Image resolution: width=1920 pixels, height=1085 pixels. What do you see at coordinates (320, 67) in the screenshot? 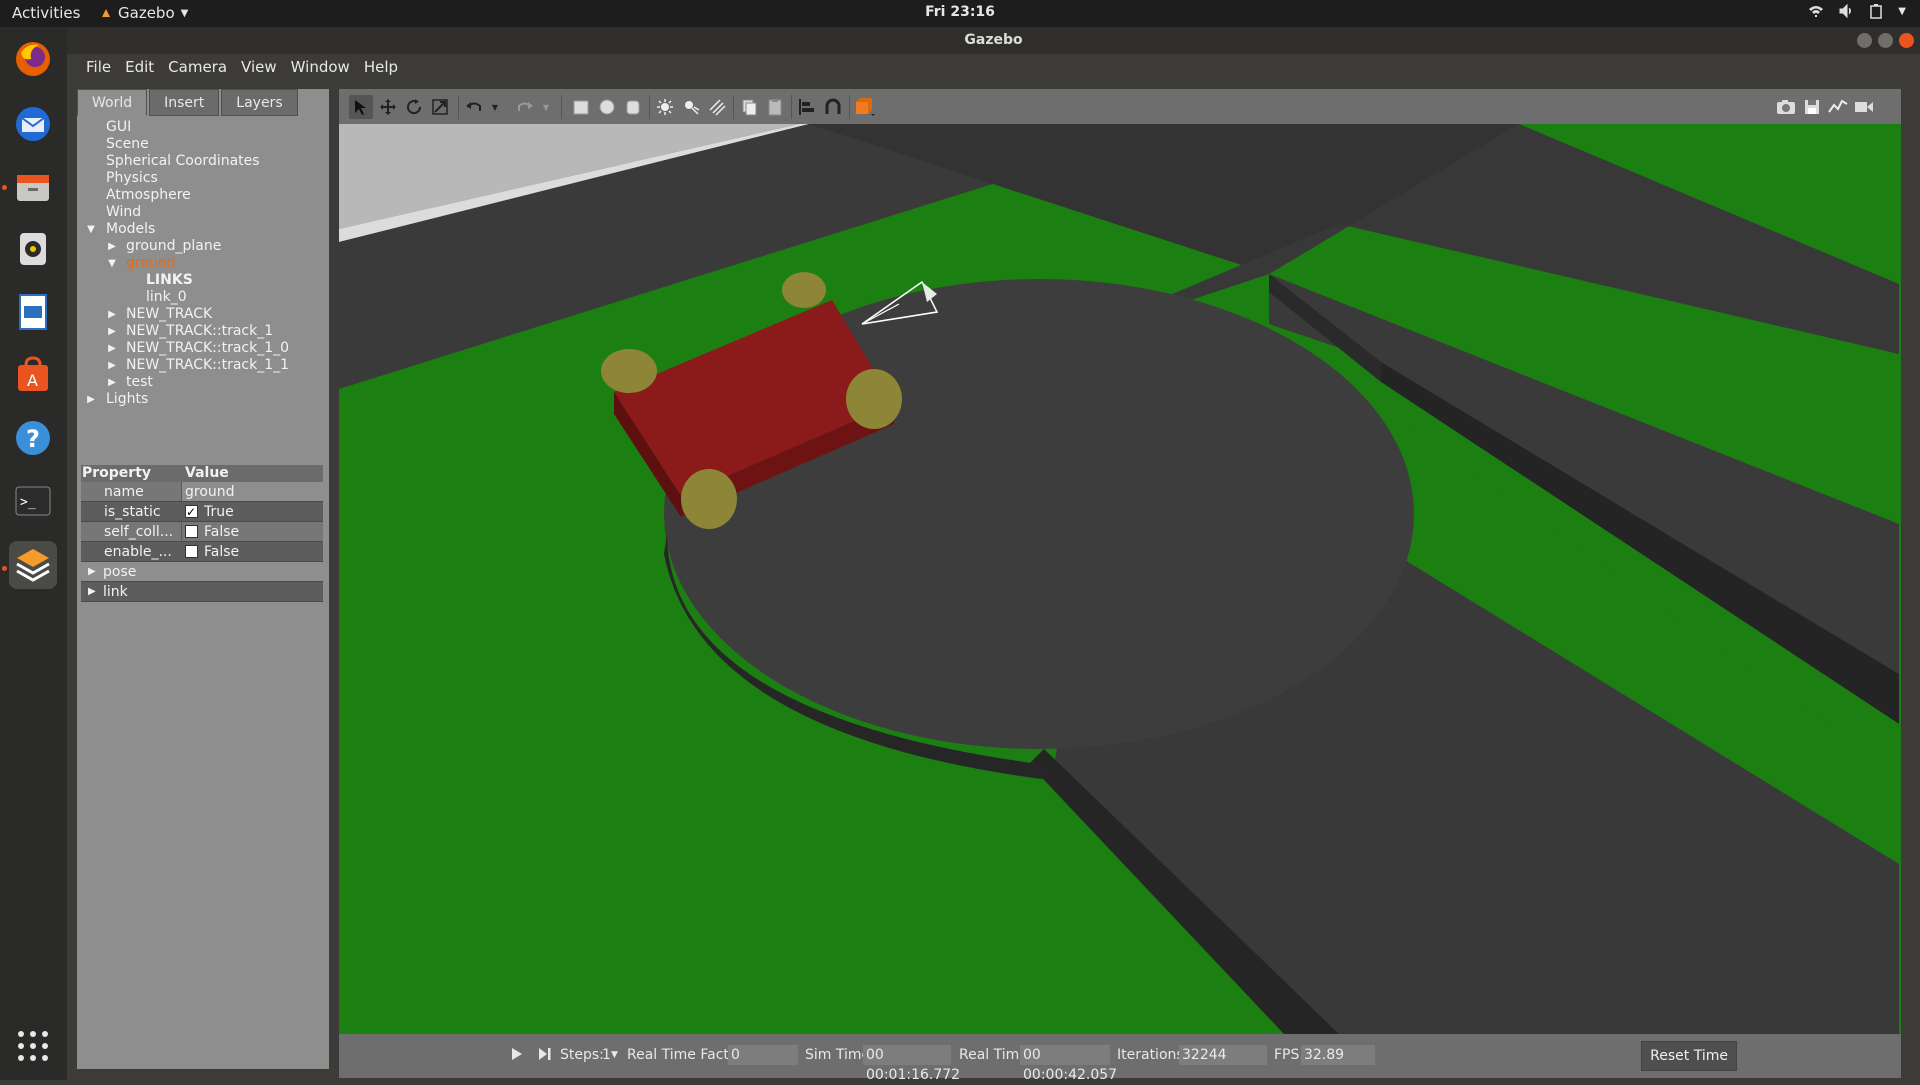
I see `menu-window: Window` at bounding box center [320, 67].